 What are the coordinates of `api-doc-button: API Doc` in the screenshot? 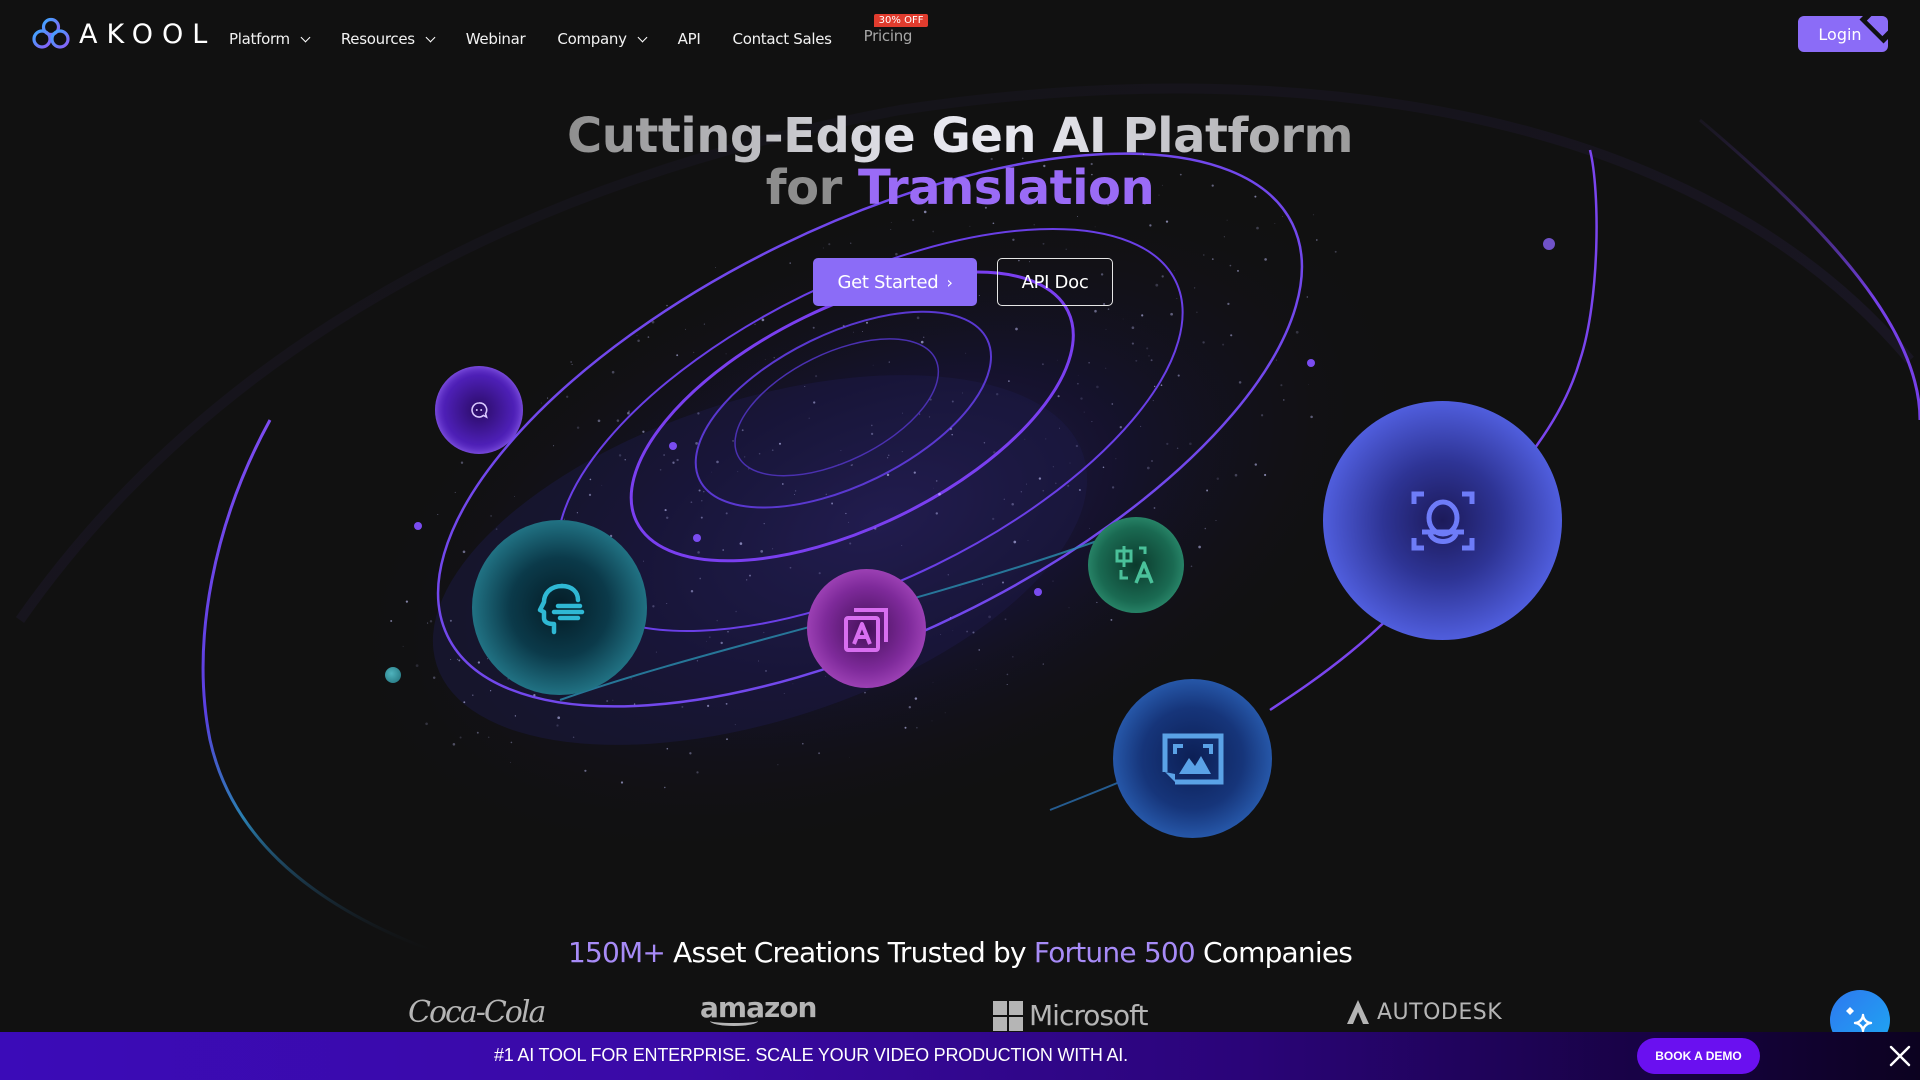 It's located at (1055, 282).